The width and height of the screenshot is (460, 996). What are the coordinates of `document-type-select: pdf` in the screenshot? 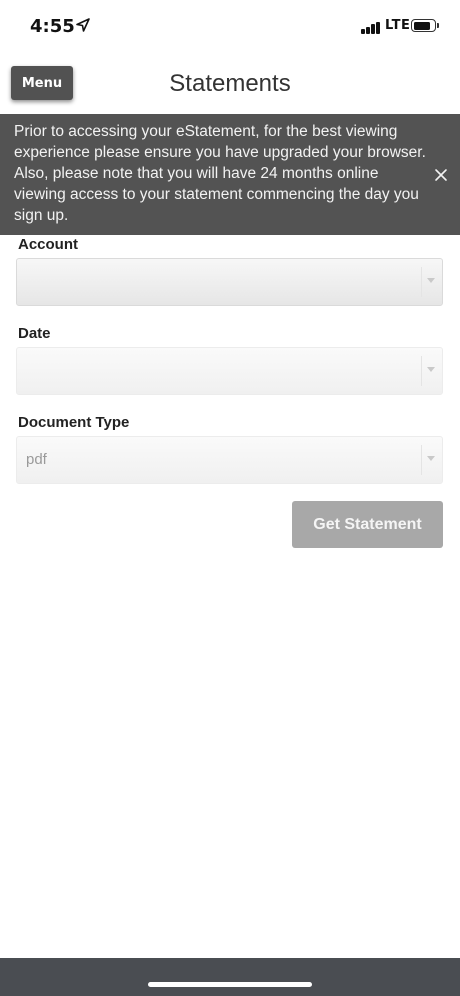 It's located at (229, 460).